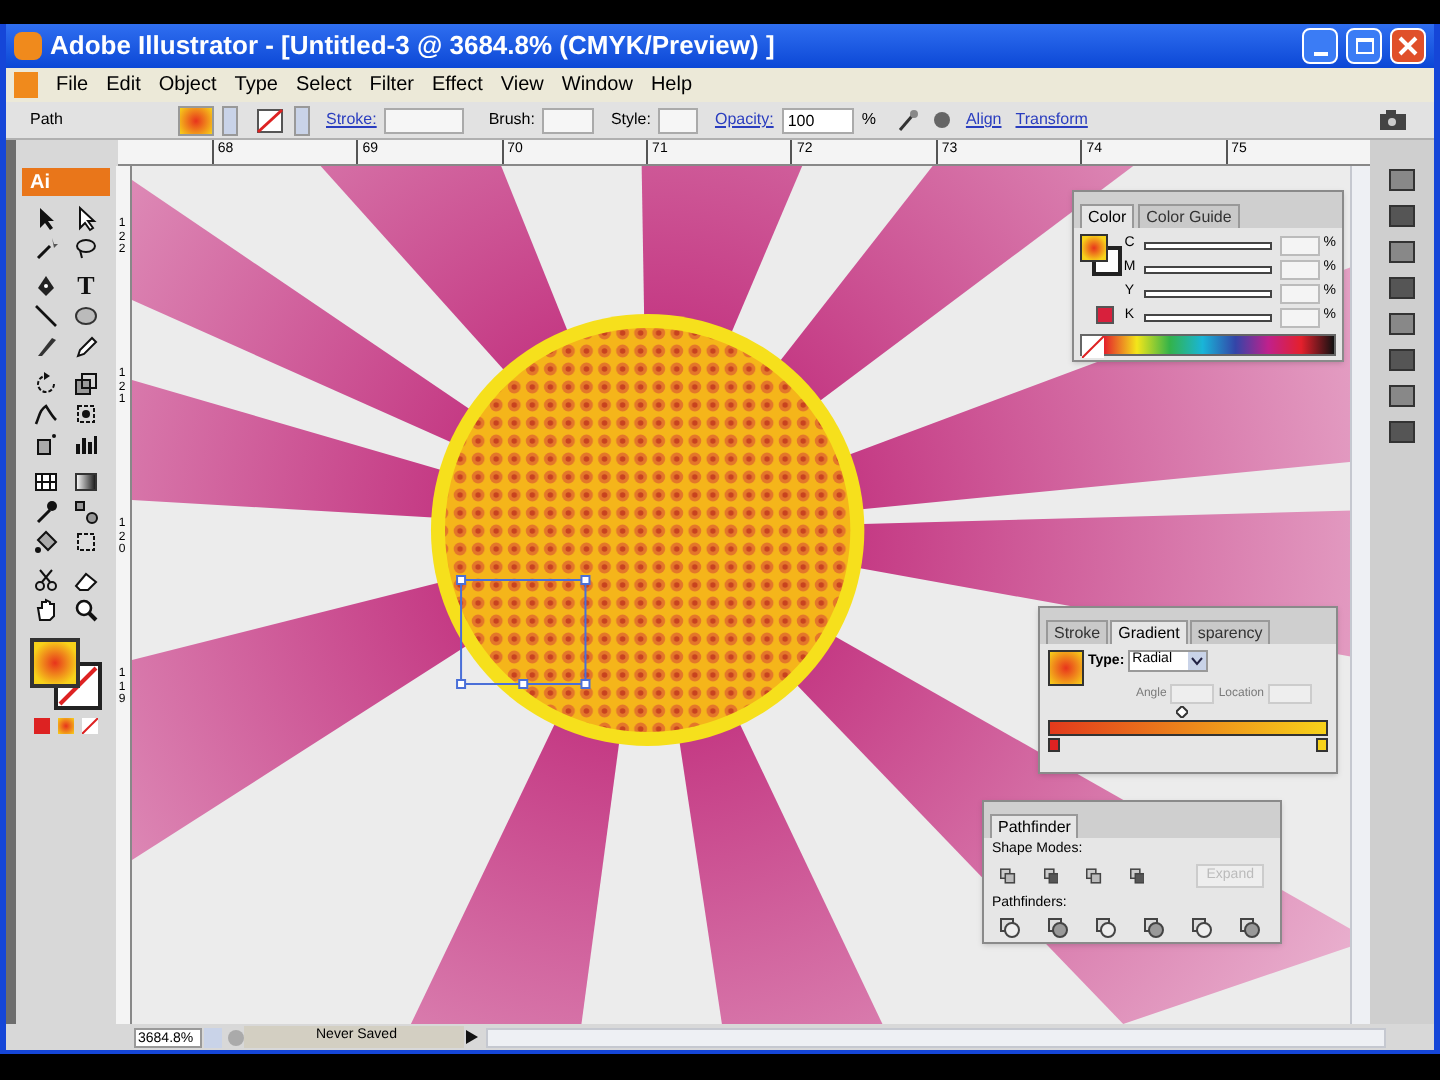 The height and width of the screenshot is (1080, 1440). I want to click on none-swatch-icon, so click(1093, 347).